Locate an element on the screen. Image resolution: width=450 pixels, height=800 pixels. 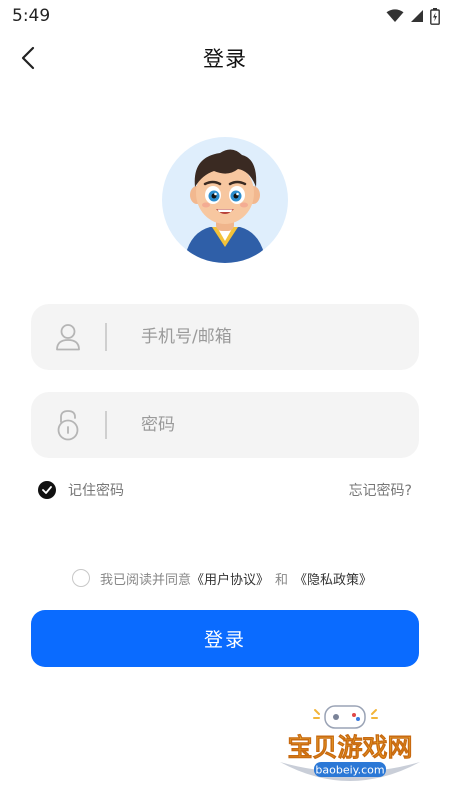
remember-row: 记住密码 忘记密码? is located at coordinates (225, 490).